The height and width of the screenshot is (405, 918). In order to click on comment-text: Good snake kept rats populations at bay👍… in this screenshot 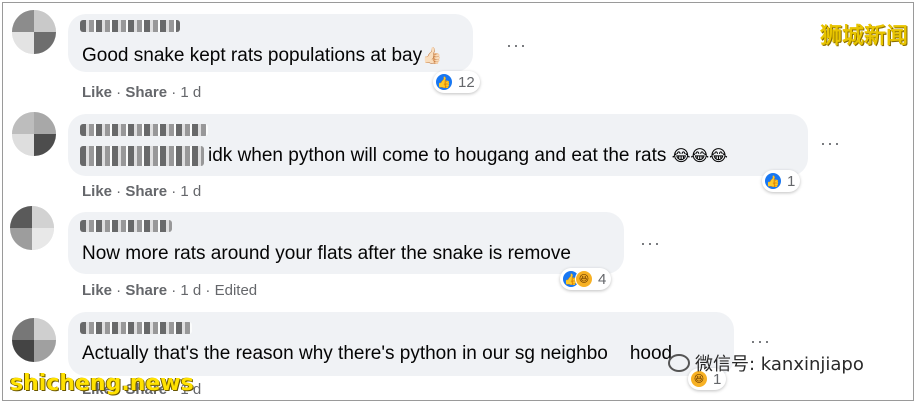, I will do `click(262, 55)`.